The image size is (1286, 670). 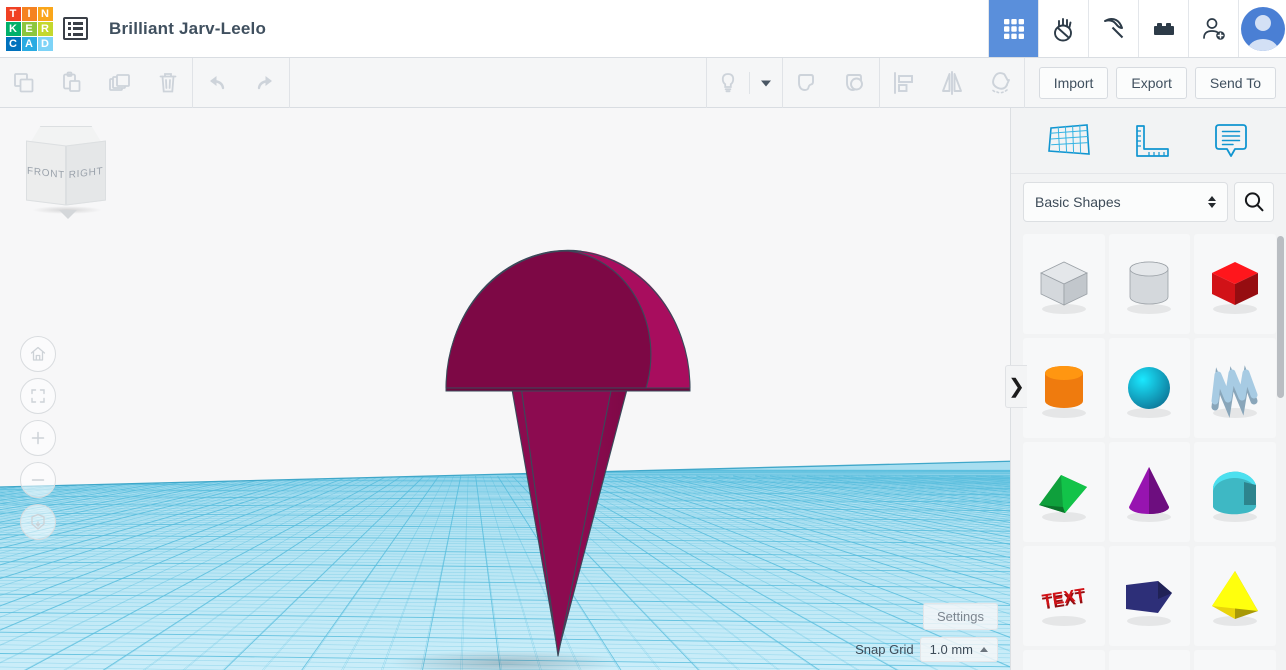 I want to click on shape-tile-cone, so click(x=1149, y=492).